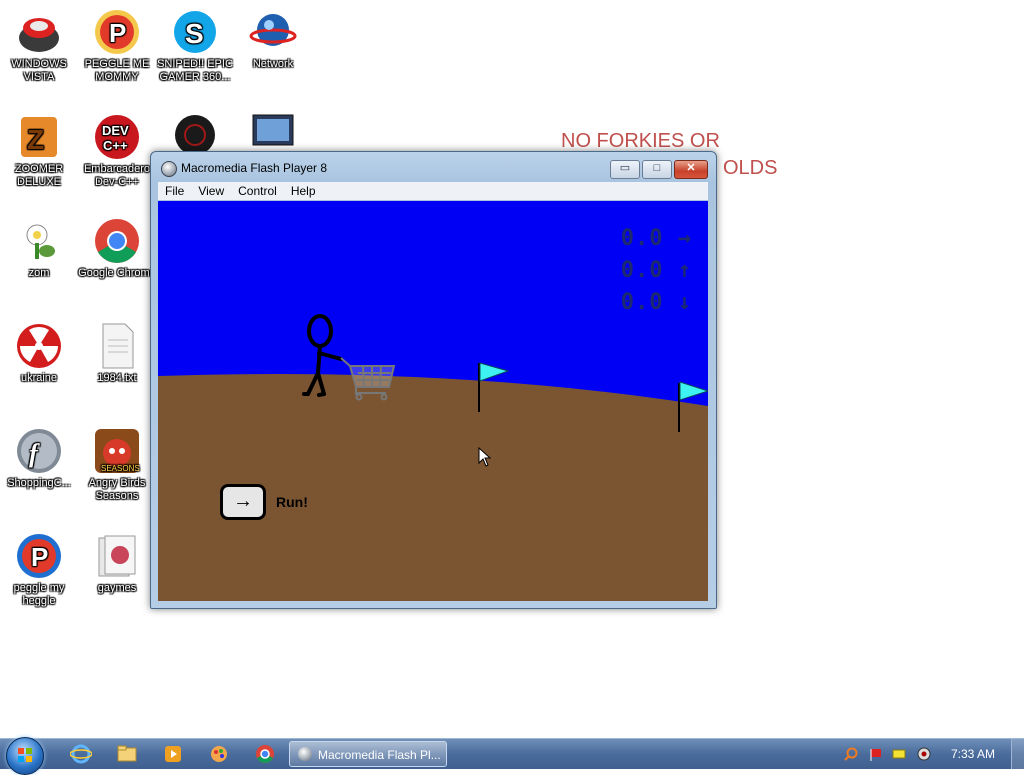 The image size is (1024, 775). I want to click on start-button, so click(25, 756).